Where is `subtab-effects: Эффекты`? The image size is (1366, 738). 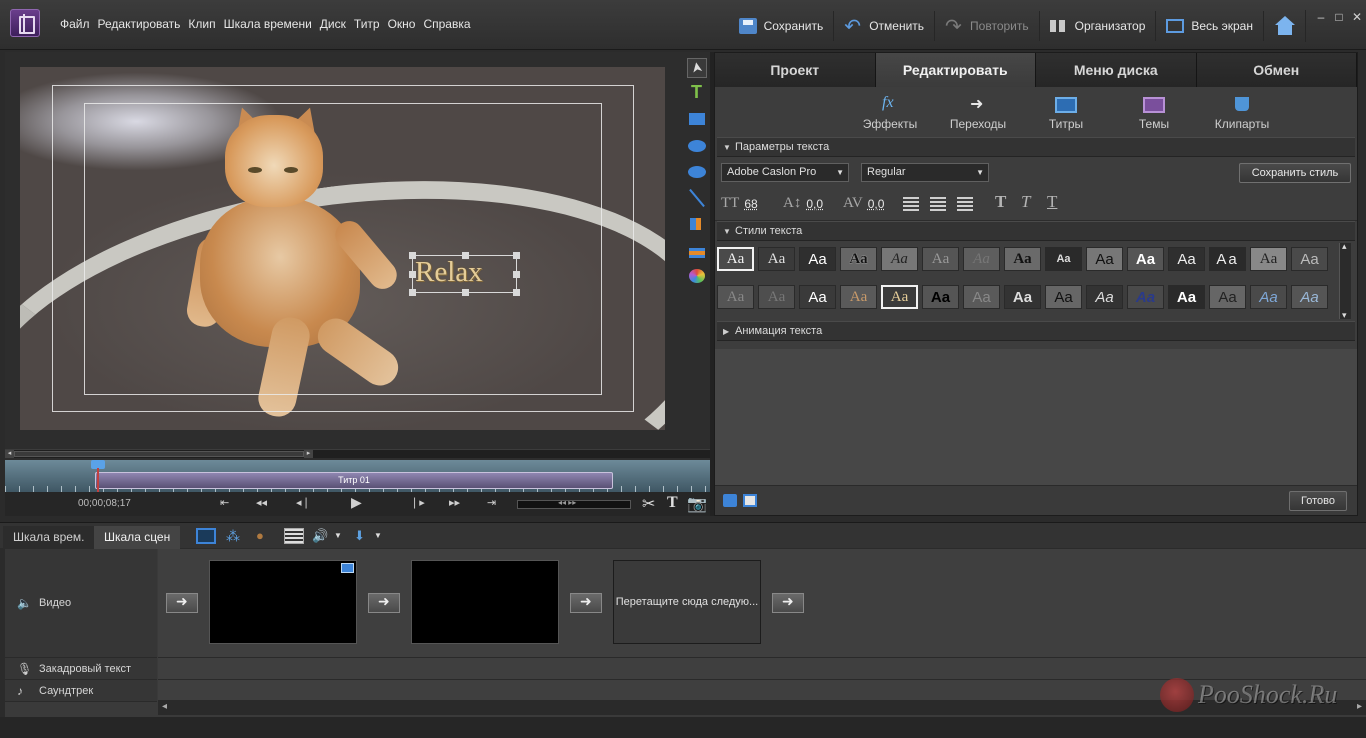
subtab-effects: Эффекты is located at coordinates (890, 112).